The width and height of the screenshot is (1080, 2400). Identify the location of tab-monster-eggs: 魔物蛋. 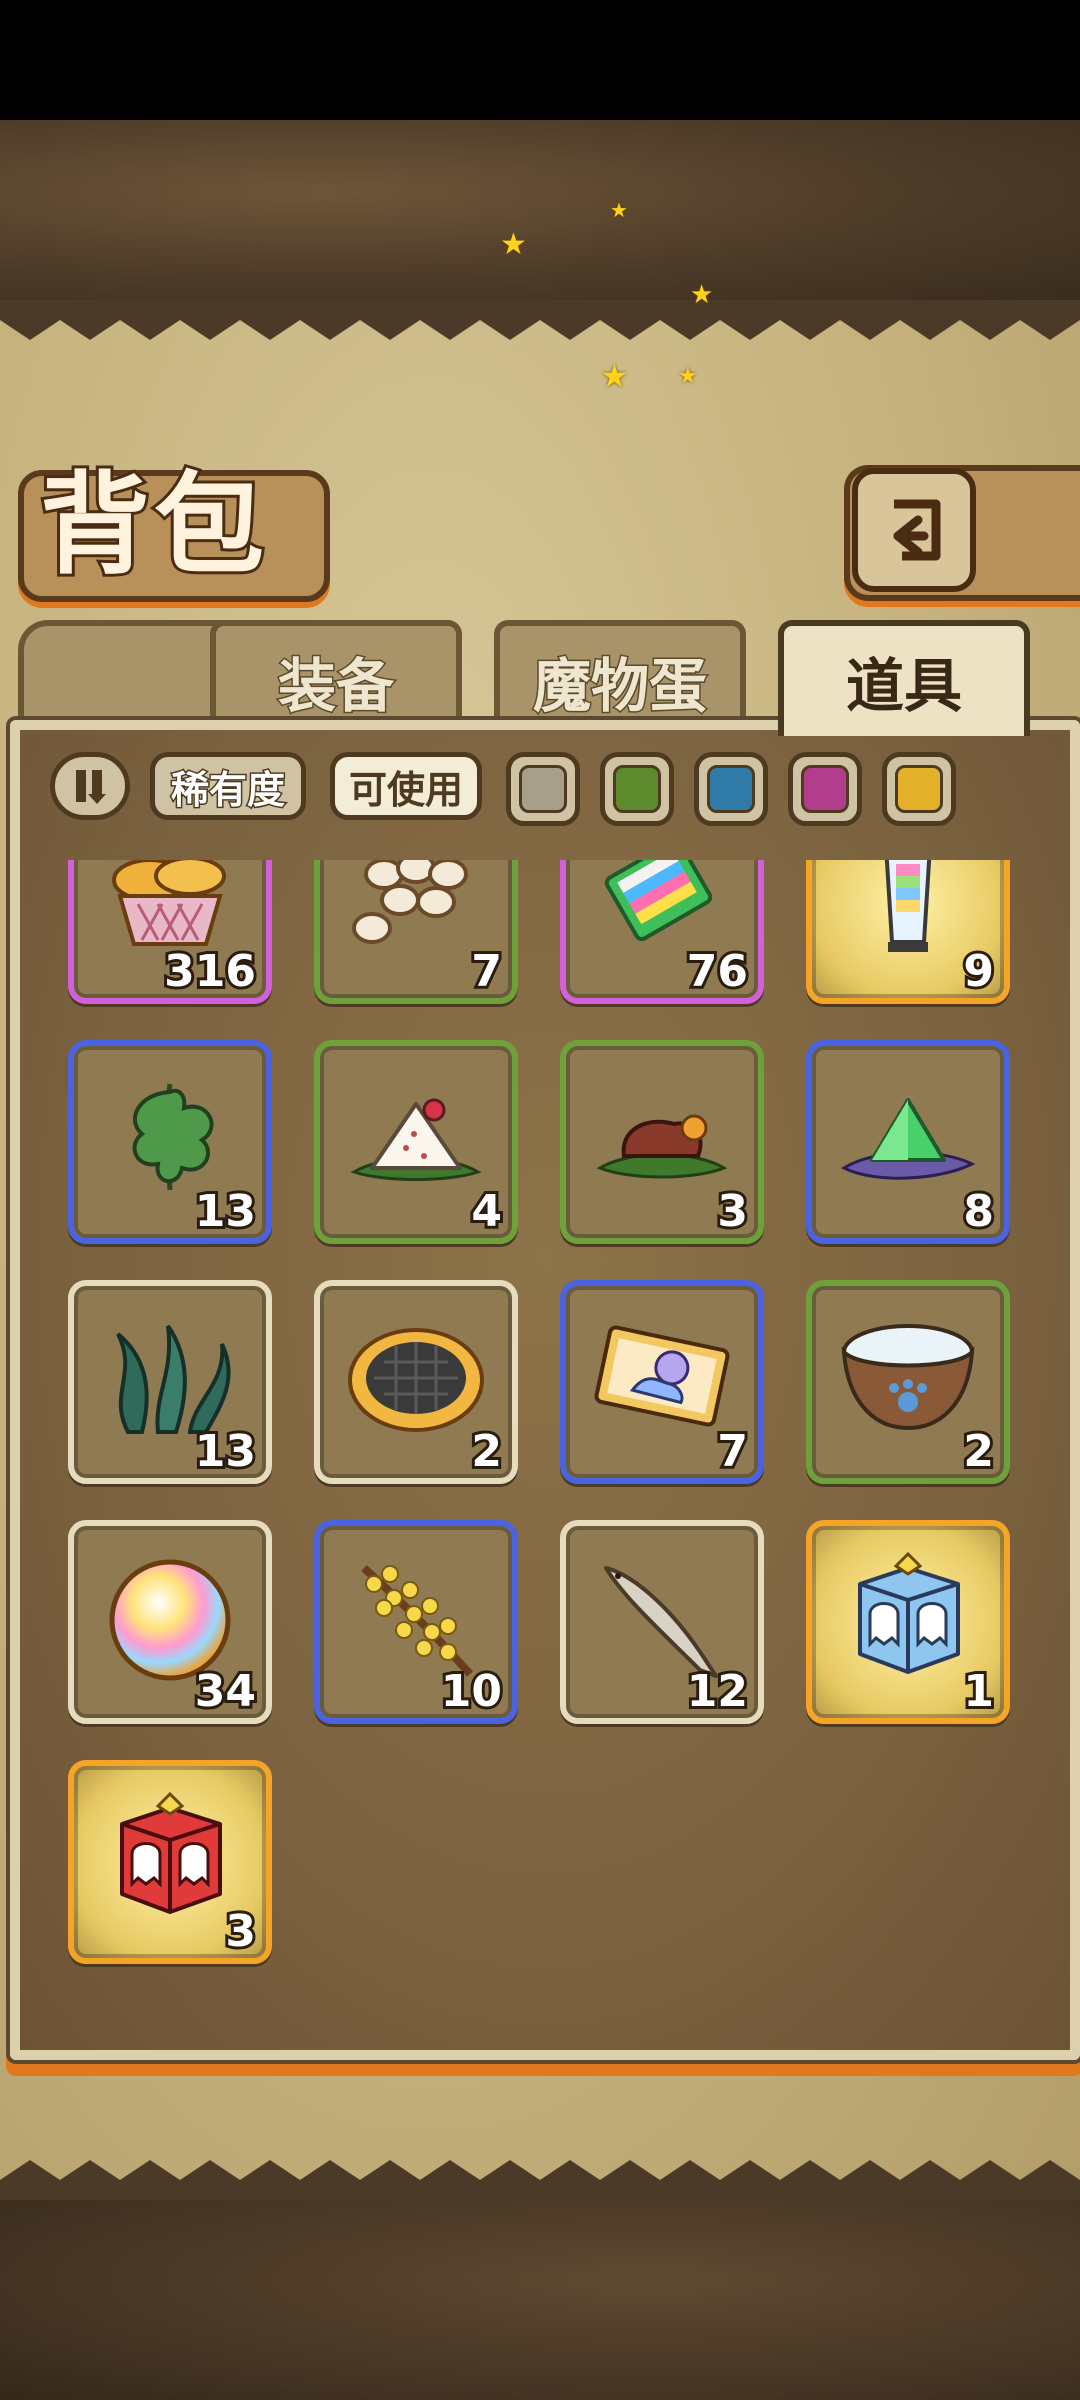
(620, 678).